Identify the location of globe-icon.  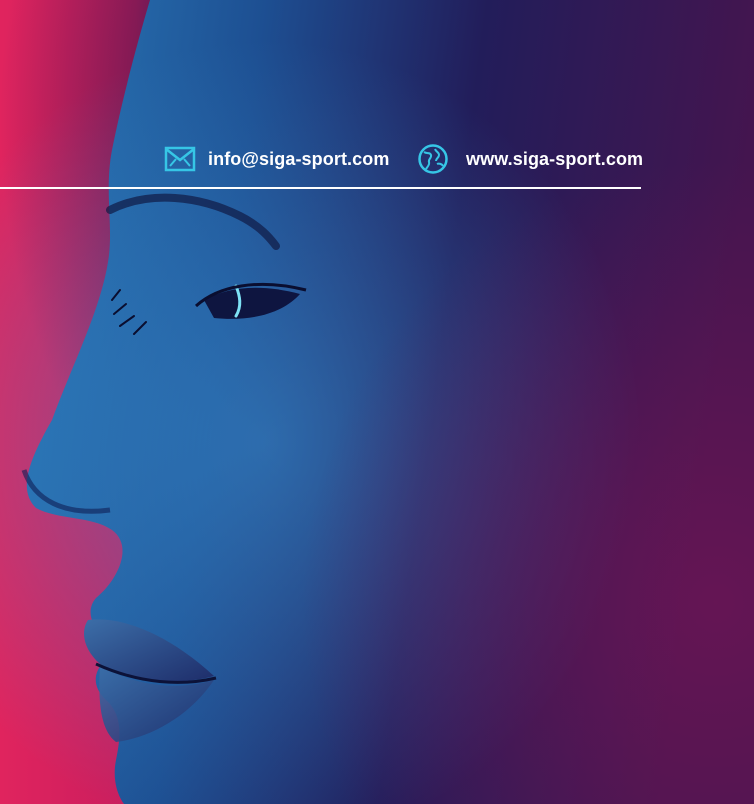
(433, 159).